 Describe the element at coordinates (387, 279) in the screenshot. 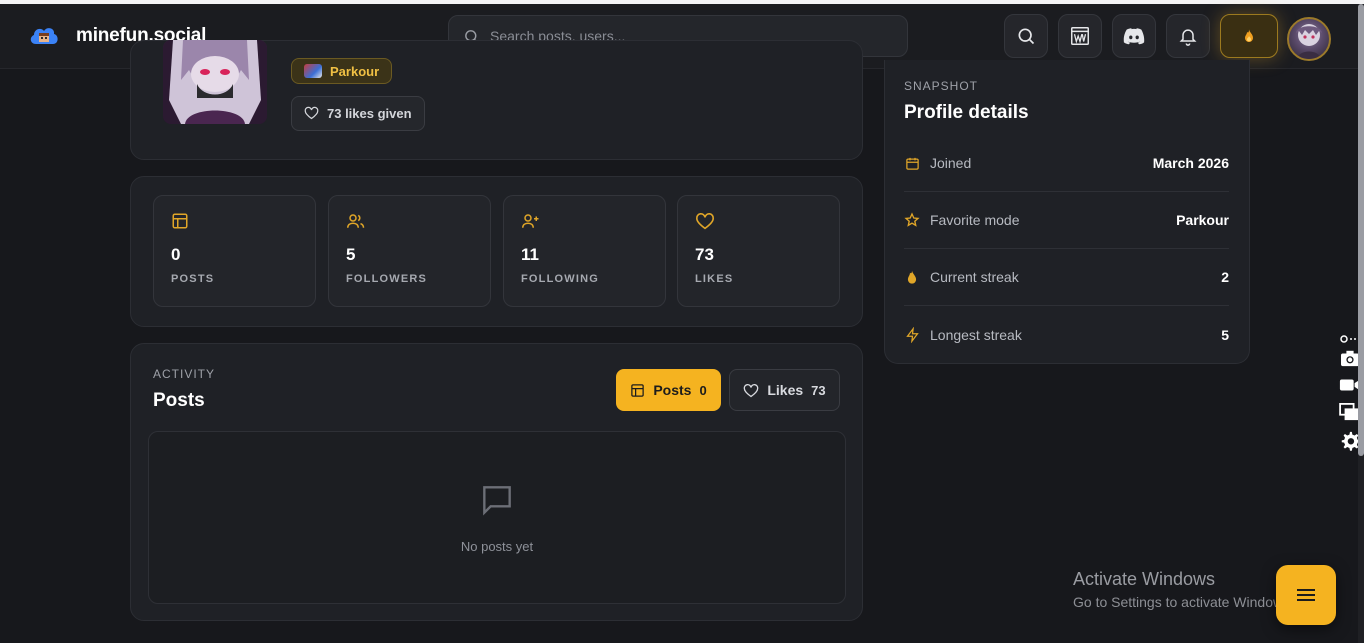

I see `stat-label: FOLLOWERS` at that location.